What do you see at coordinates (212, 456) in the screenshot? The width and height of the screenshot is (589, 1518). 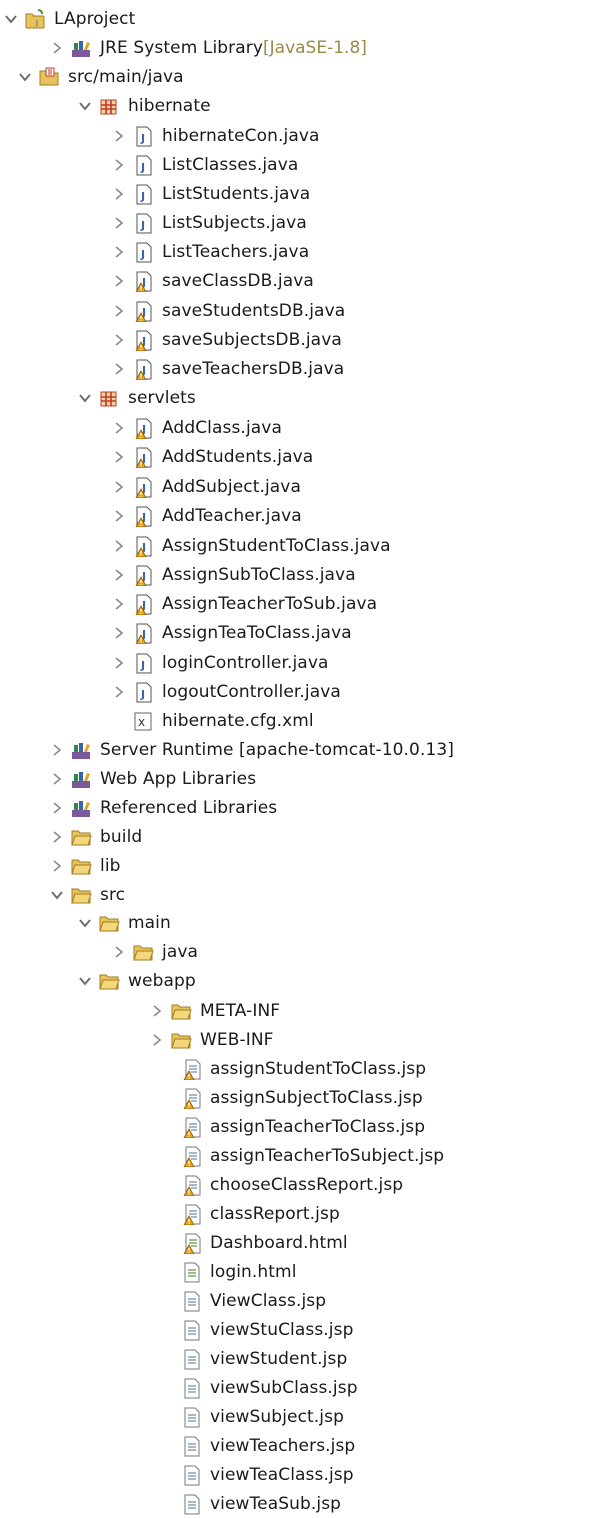 I see `tree-item: J AddStudents.java` at bounding box center [212, 456].